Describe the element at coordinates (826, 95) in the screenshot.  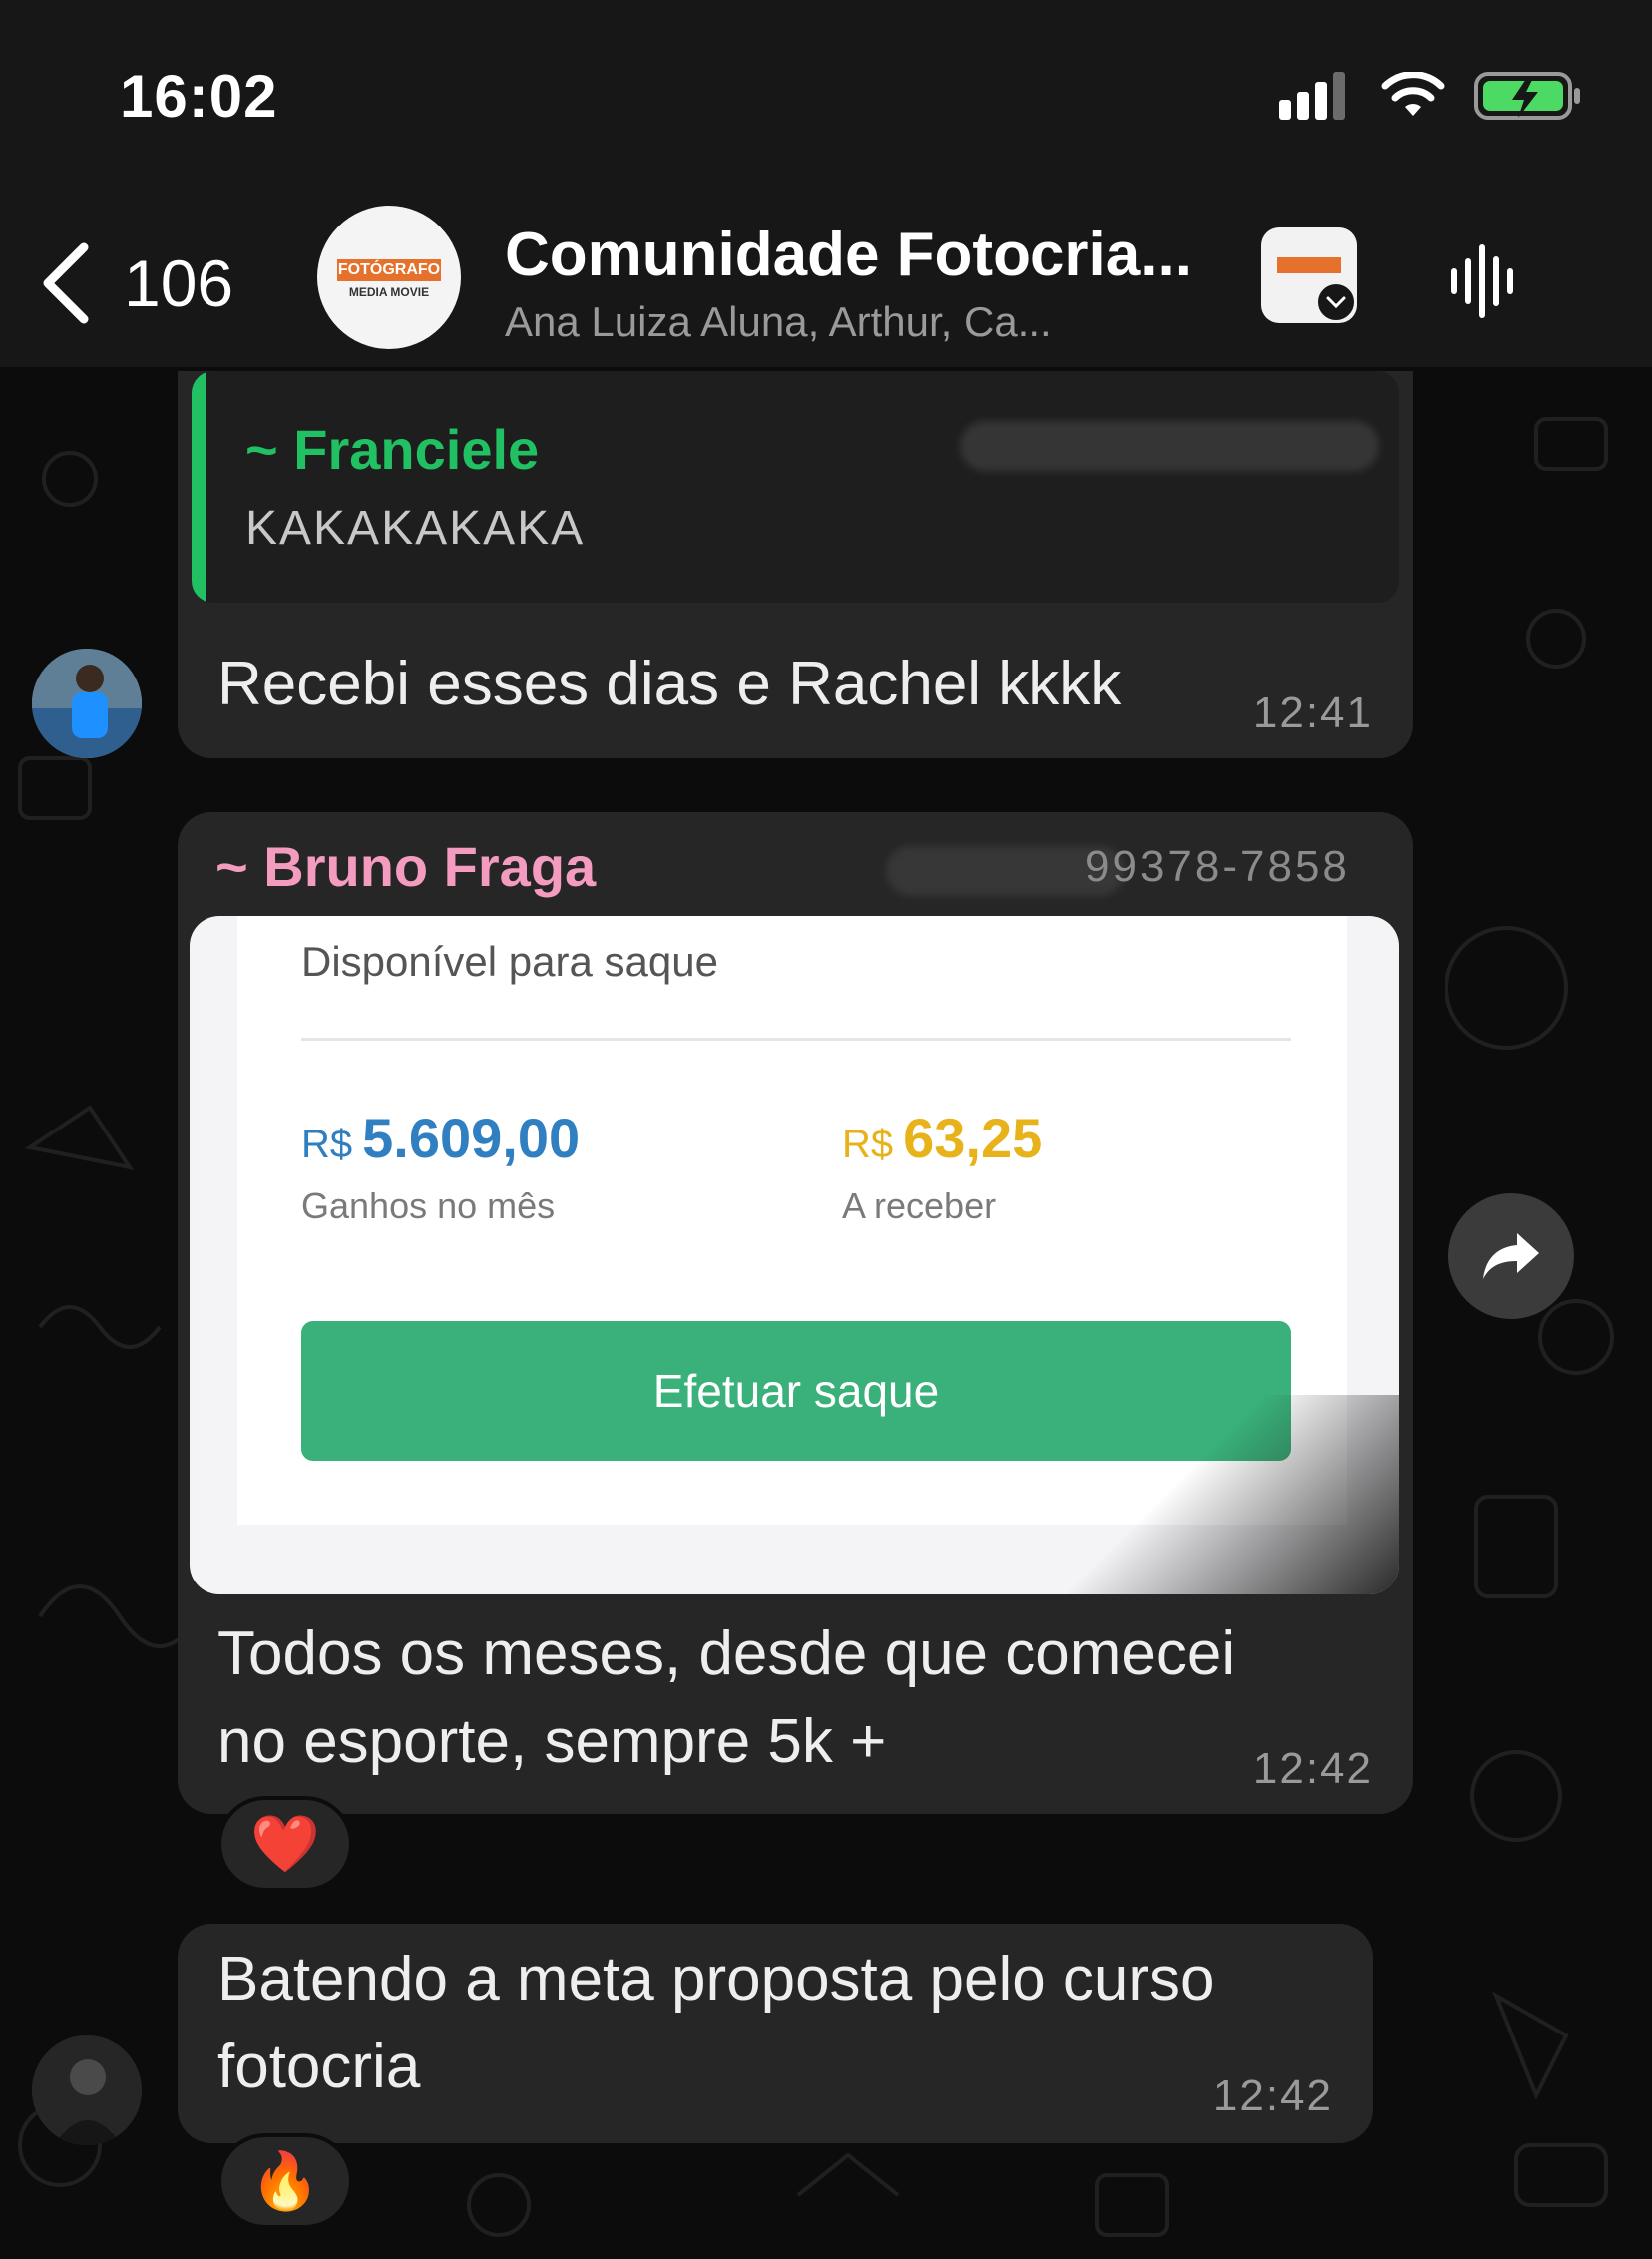
I see `status-bar: 16:02` at that location.